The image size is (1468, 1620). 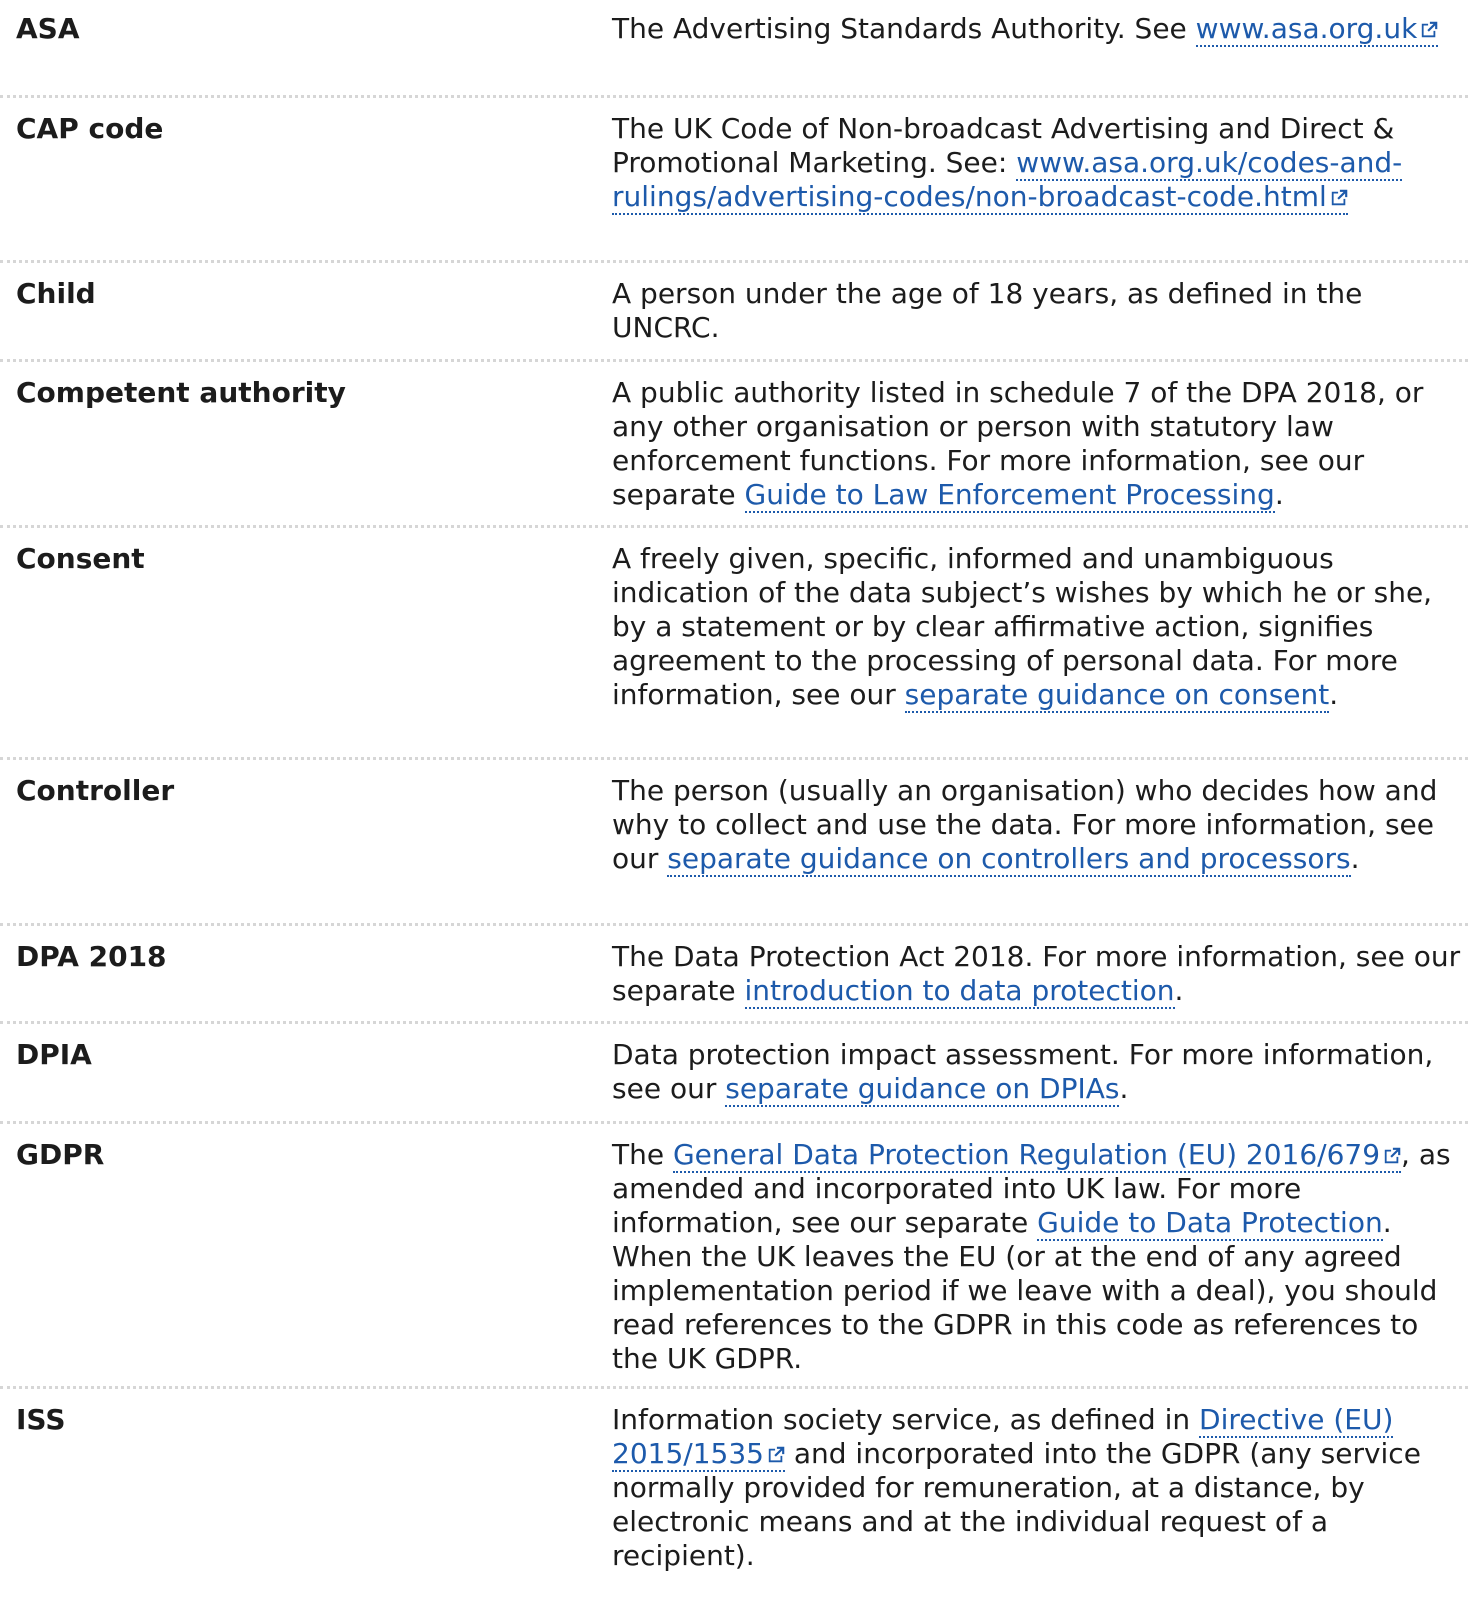 I want to click on glossary-term: Competent authority, so click(x=181, y=392).